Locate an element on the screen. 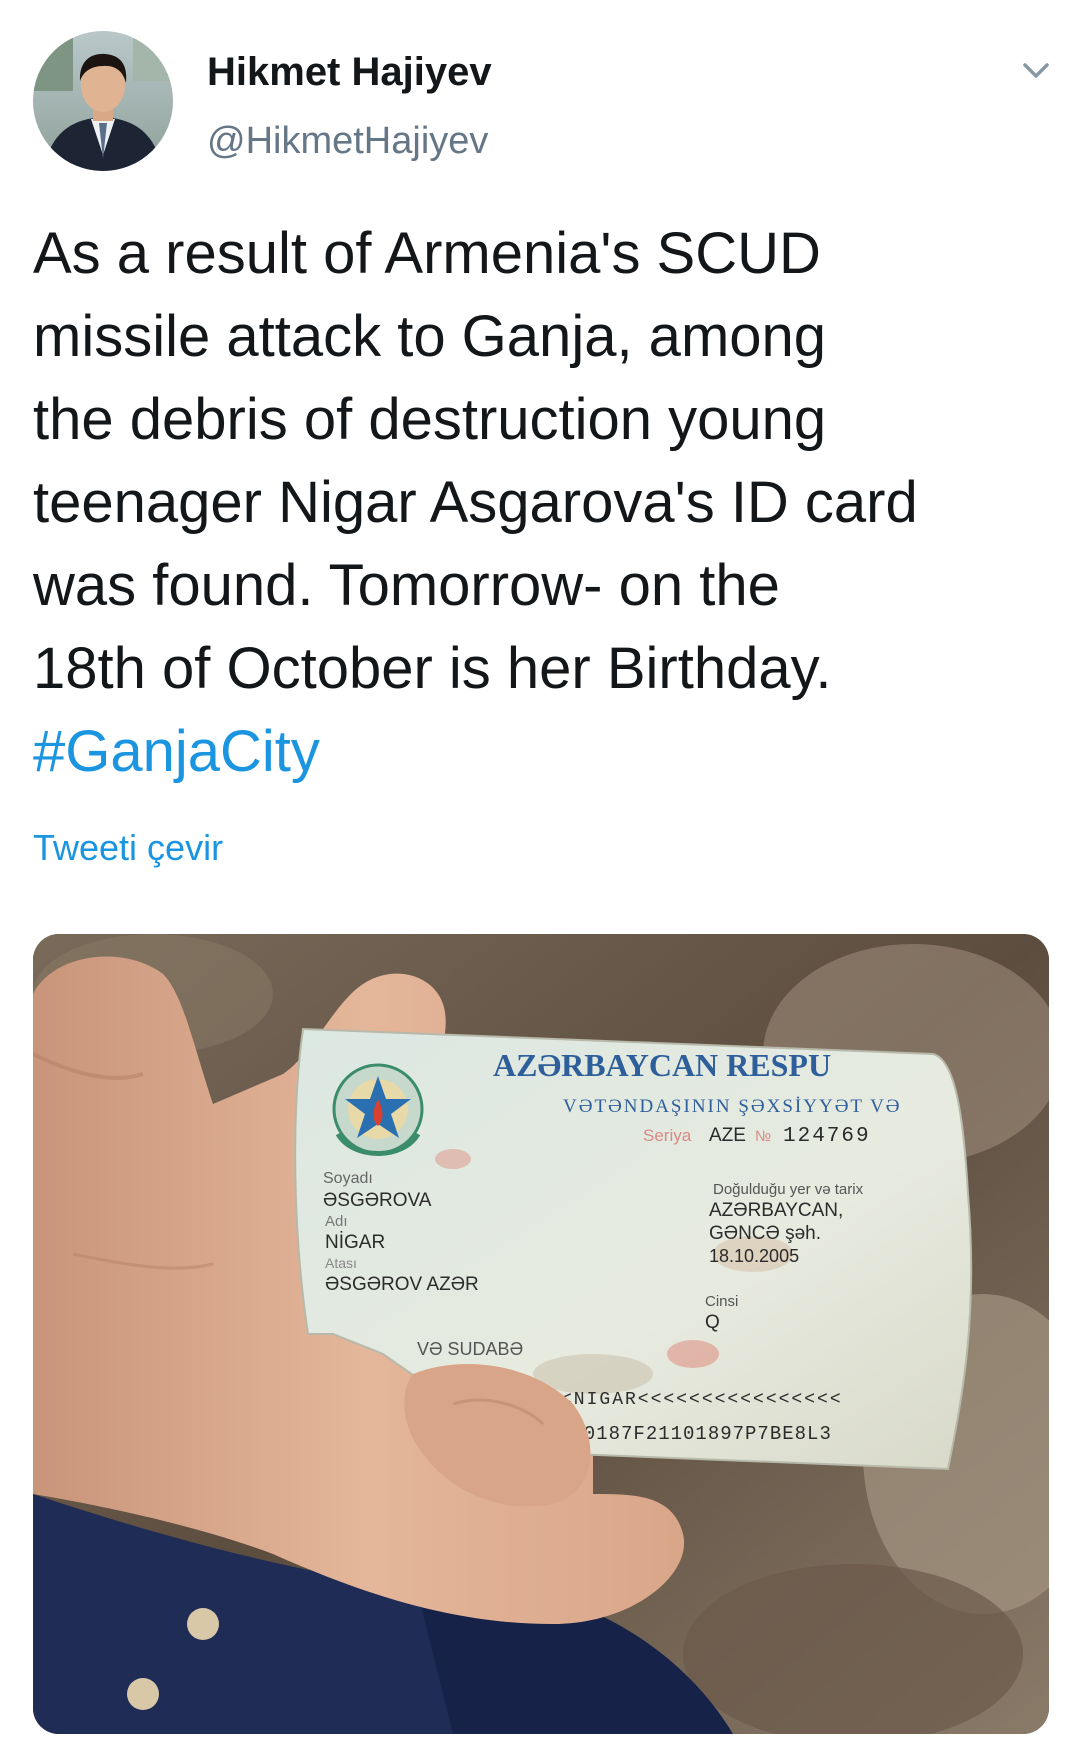 Image resolution: width=1080 pixels, height=1757 pixels. card-name-label: Adı is located at coordinates (336, 1221).